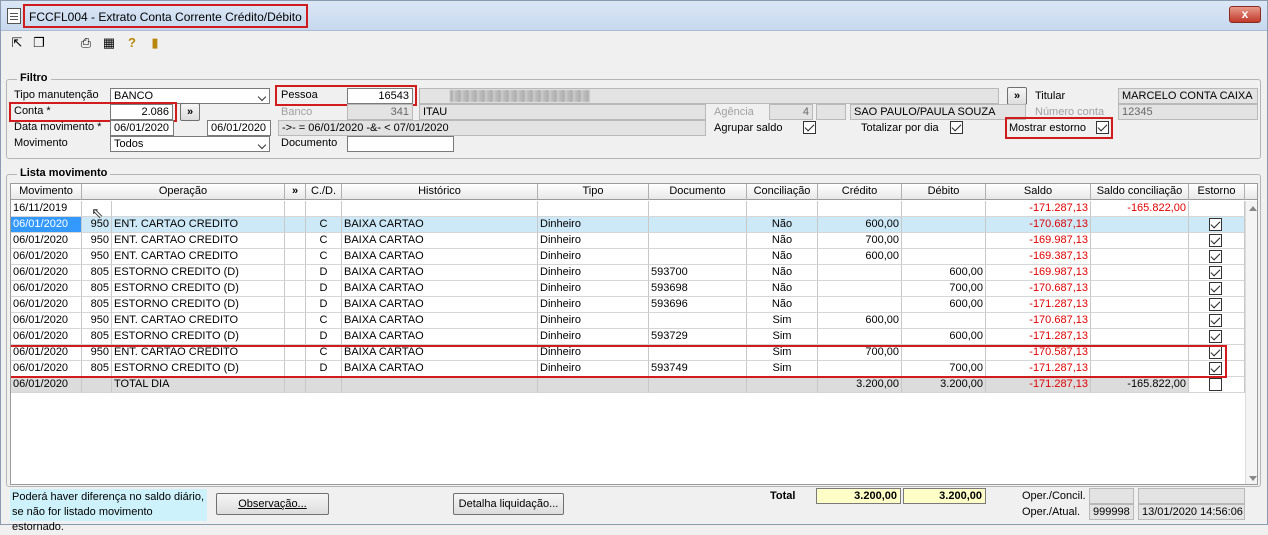  What do you see at coordinates (324, 241) in the screenshot?
I see `cd-cell: C` at bounding box center [324, 241].